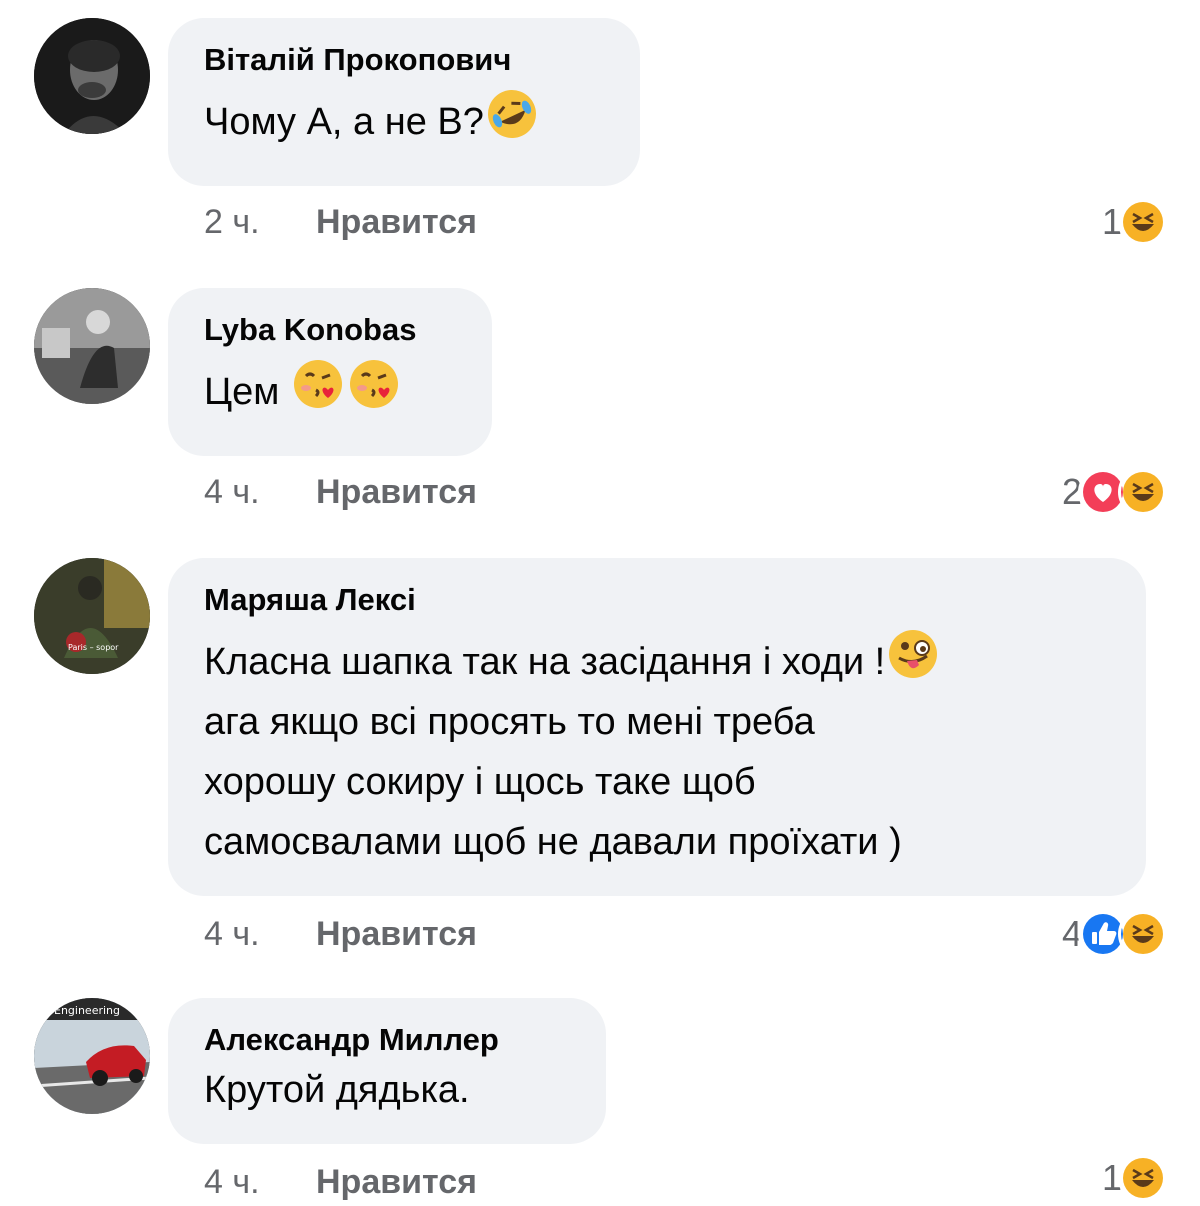 Image resolution: width=1200 pixels, height=1206 pixels. Describe the element at coordinates (509, 722) in the screenshot. I see `comment-text-line: ага якщо всі просять то мені треба` at that location.